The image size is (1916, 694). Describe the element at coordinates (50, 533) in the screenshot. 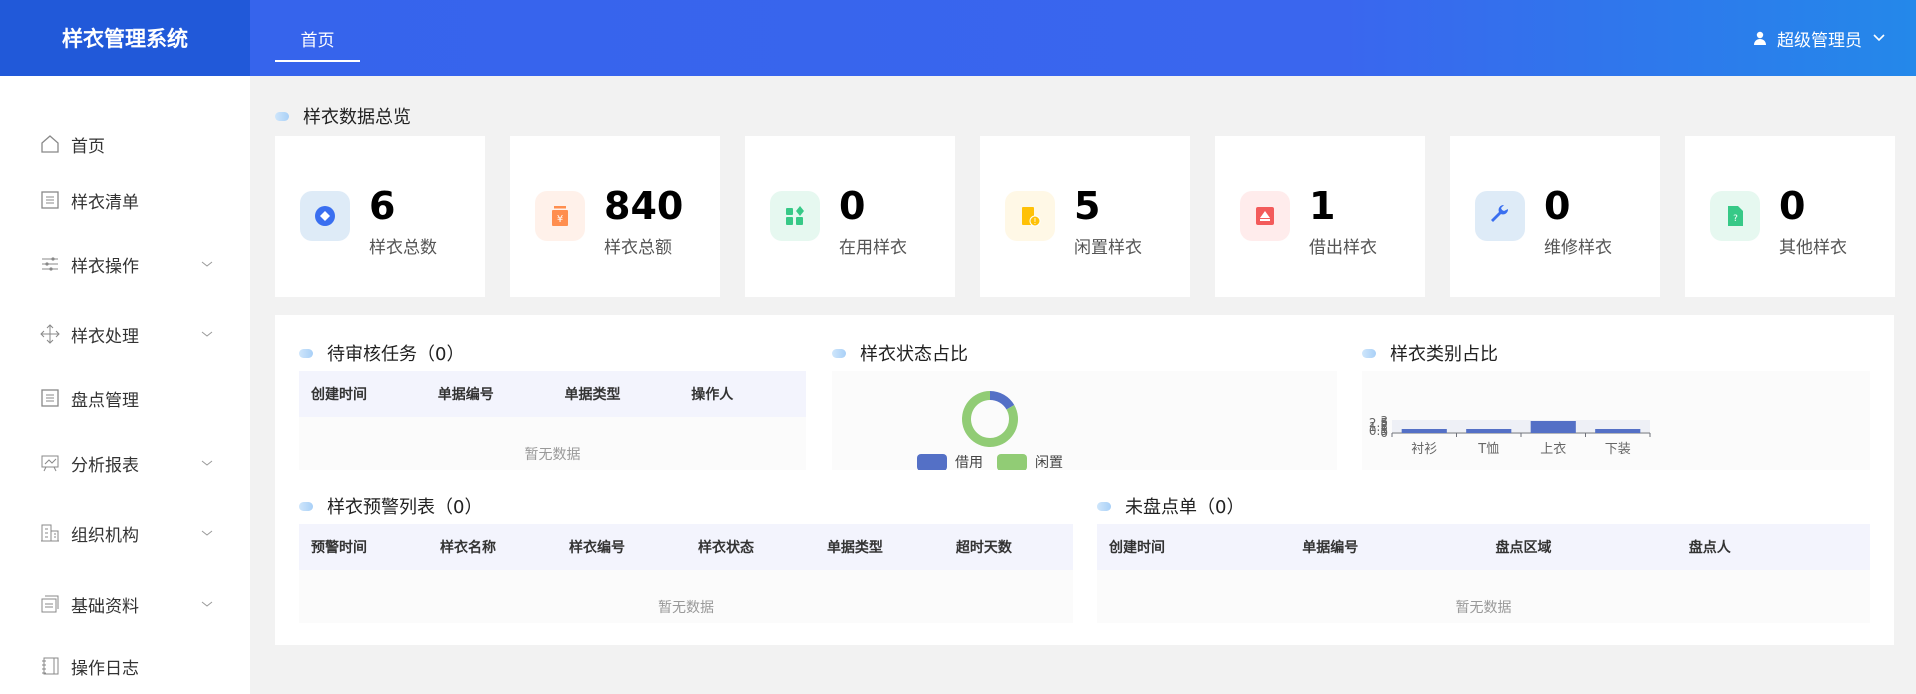

I see `building-icon` at that location.